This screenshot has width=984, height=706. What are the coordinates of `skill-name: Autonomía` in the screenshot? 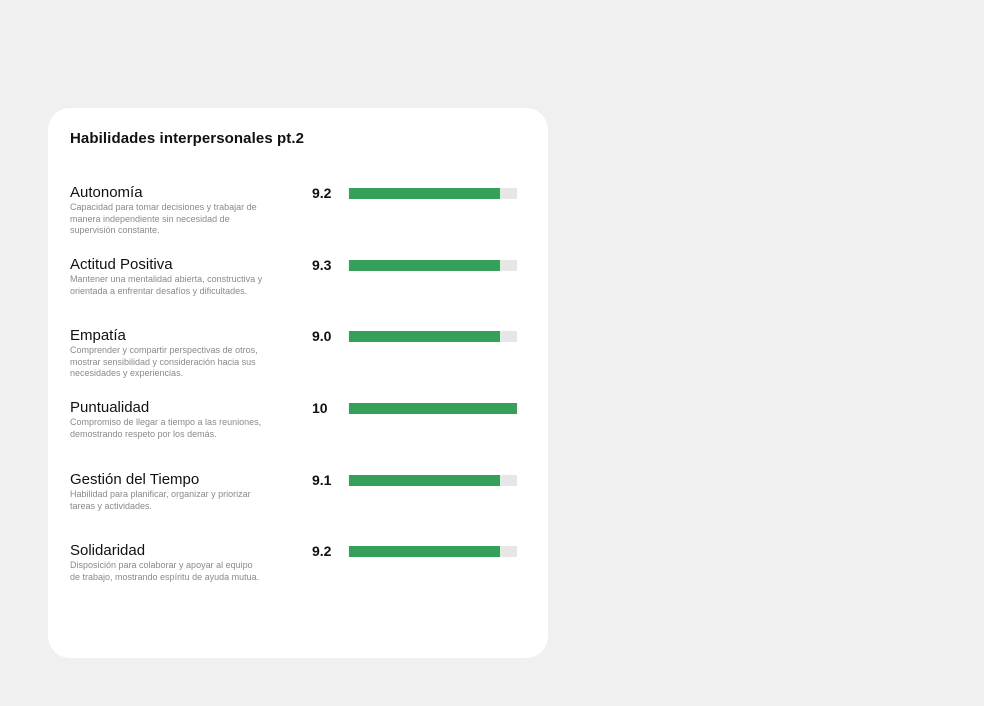 It's located at (106, 192).